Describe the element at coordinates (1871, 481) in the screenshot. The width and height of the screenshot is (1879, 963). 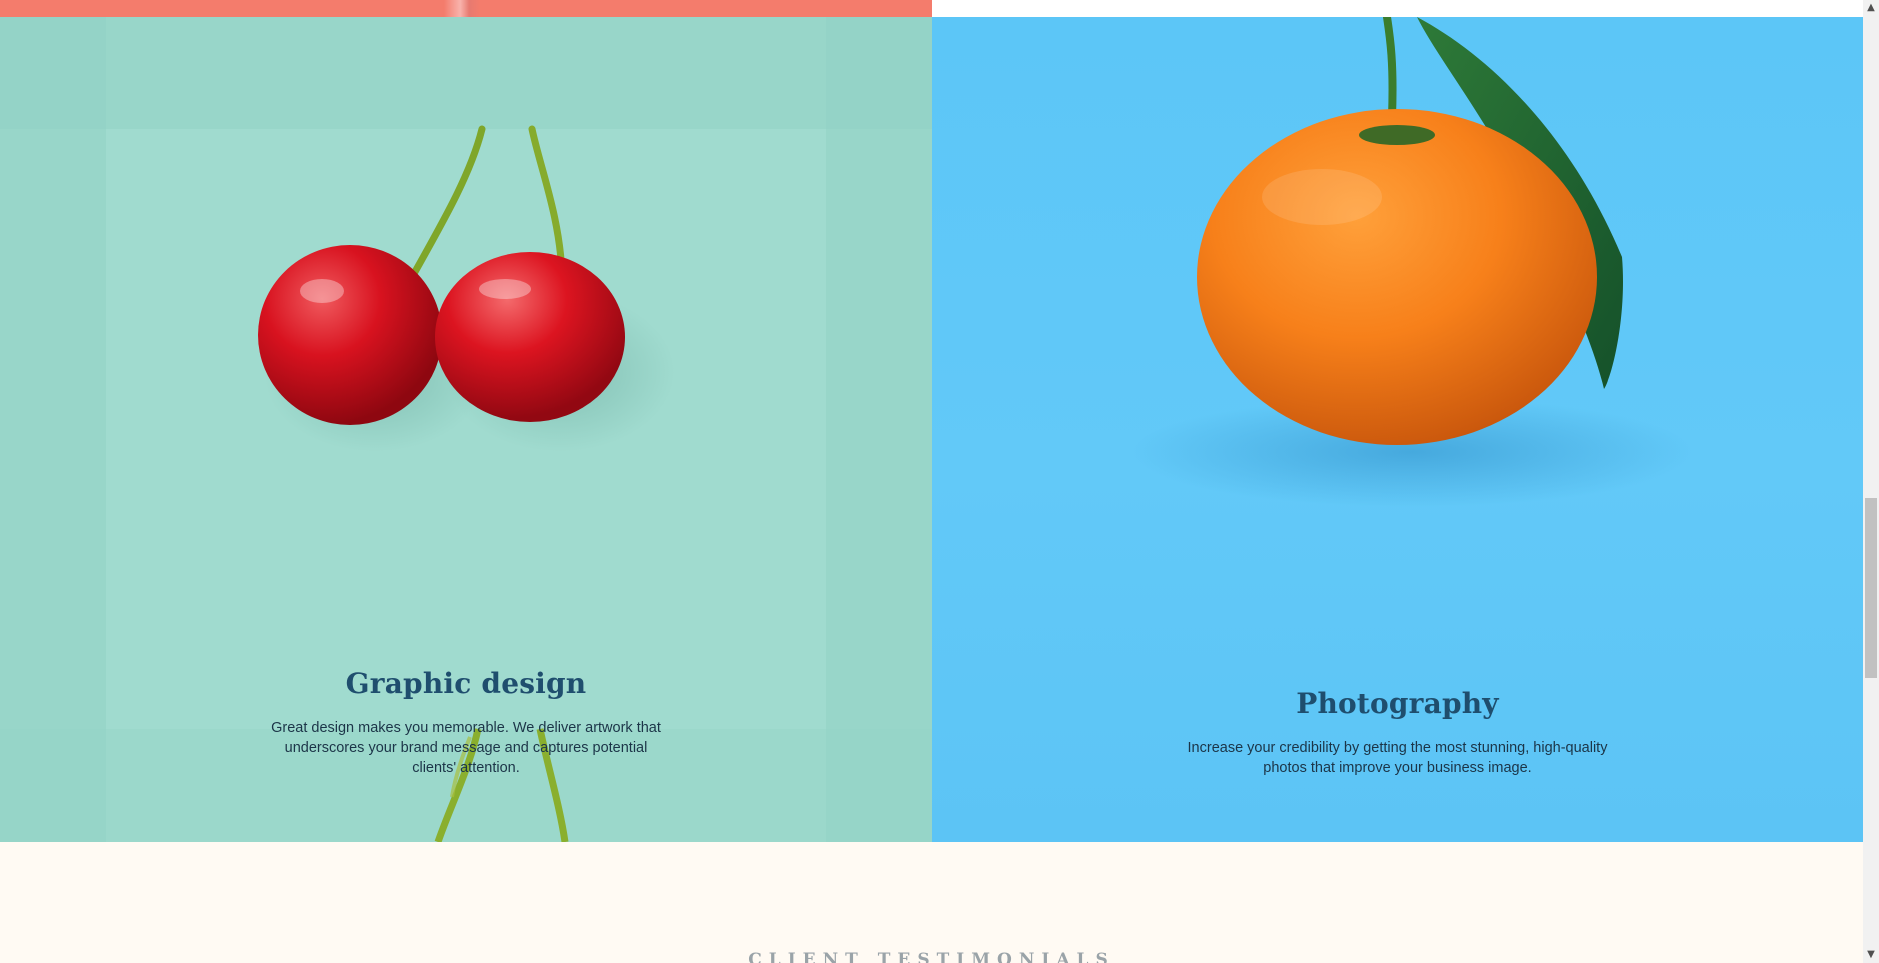
I see `vertical-scrollbar: ▲ ▼` at that location.